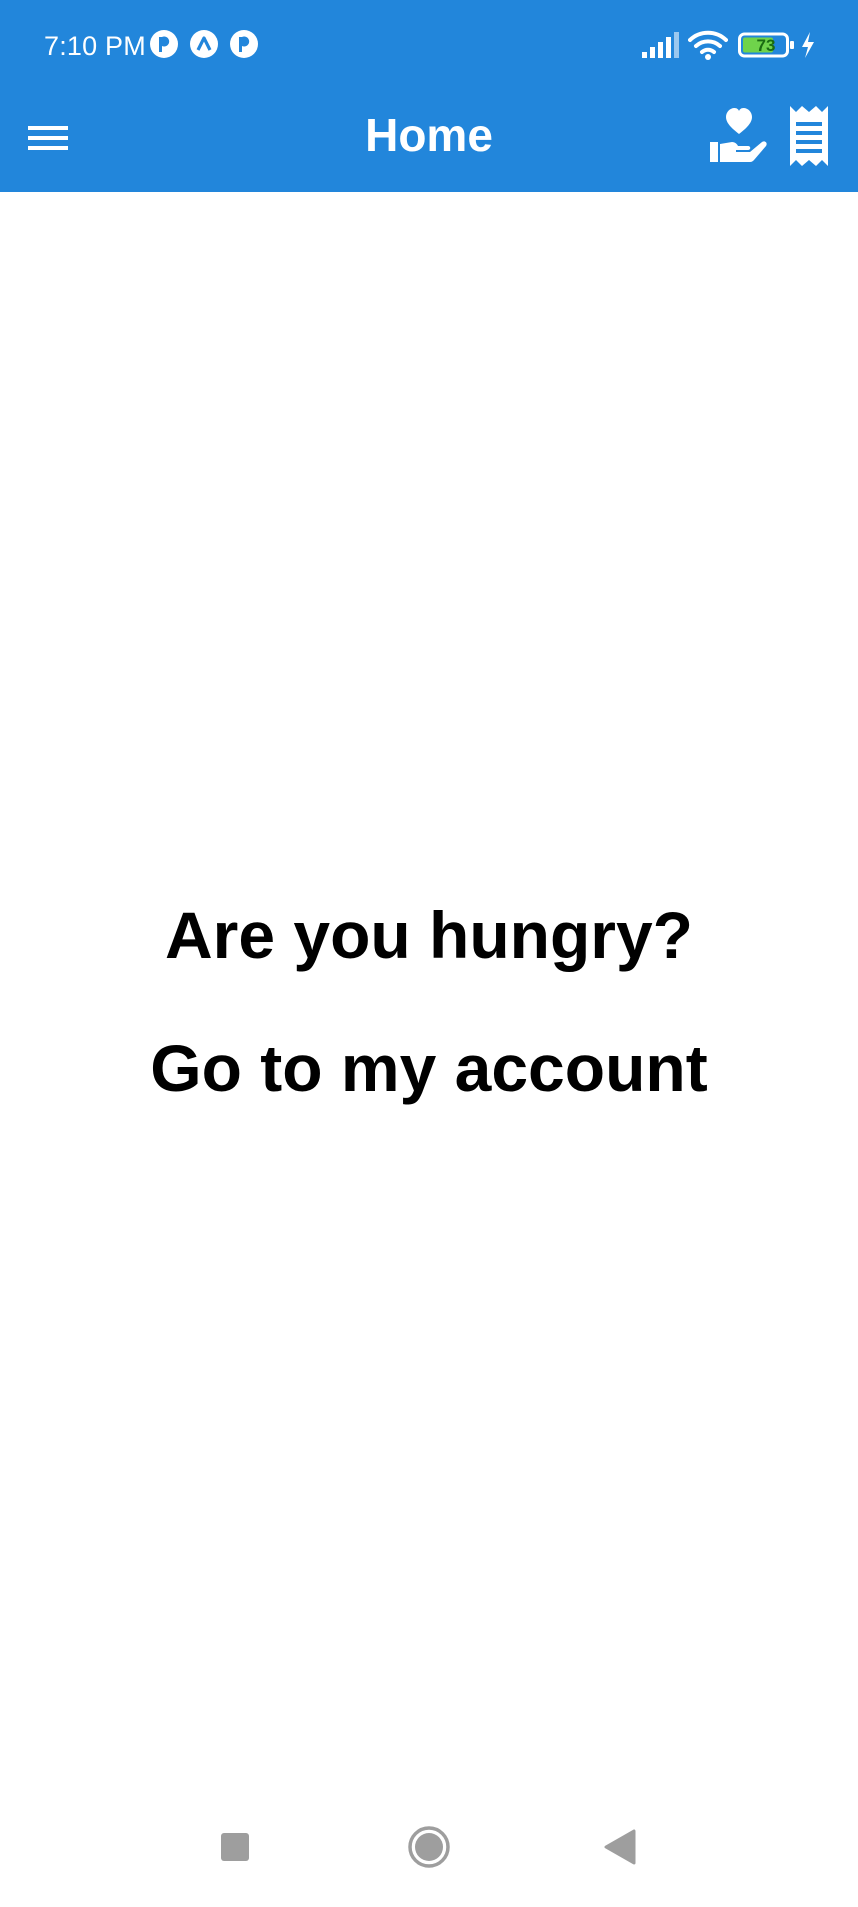 Image resolution: width=858 pixels, height=1907 pixels. I want to click on toolbar: Home, so click(429, 141).